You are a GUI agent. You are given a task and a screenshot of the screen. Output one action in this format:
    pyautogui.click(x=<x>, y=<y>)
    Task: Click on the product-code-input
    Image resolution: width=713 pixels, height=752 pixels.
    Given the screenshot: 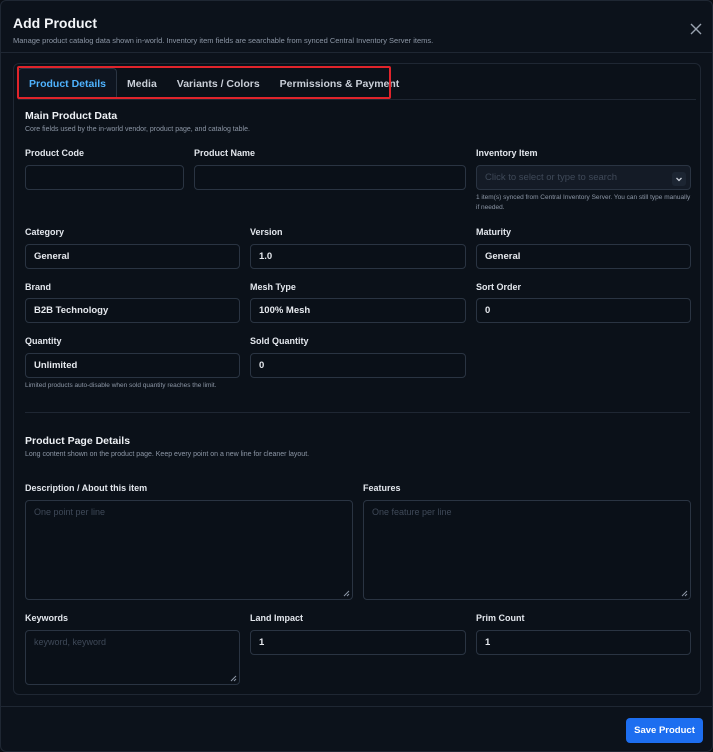 What is the action you would take?
    pyautogui.click(x=104, y=177)
    